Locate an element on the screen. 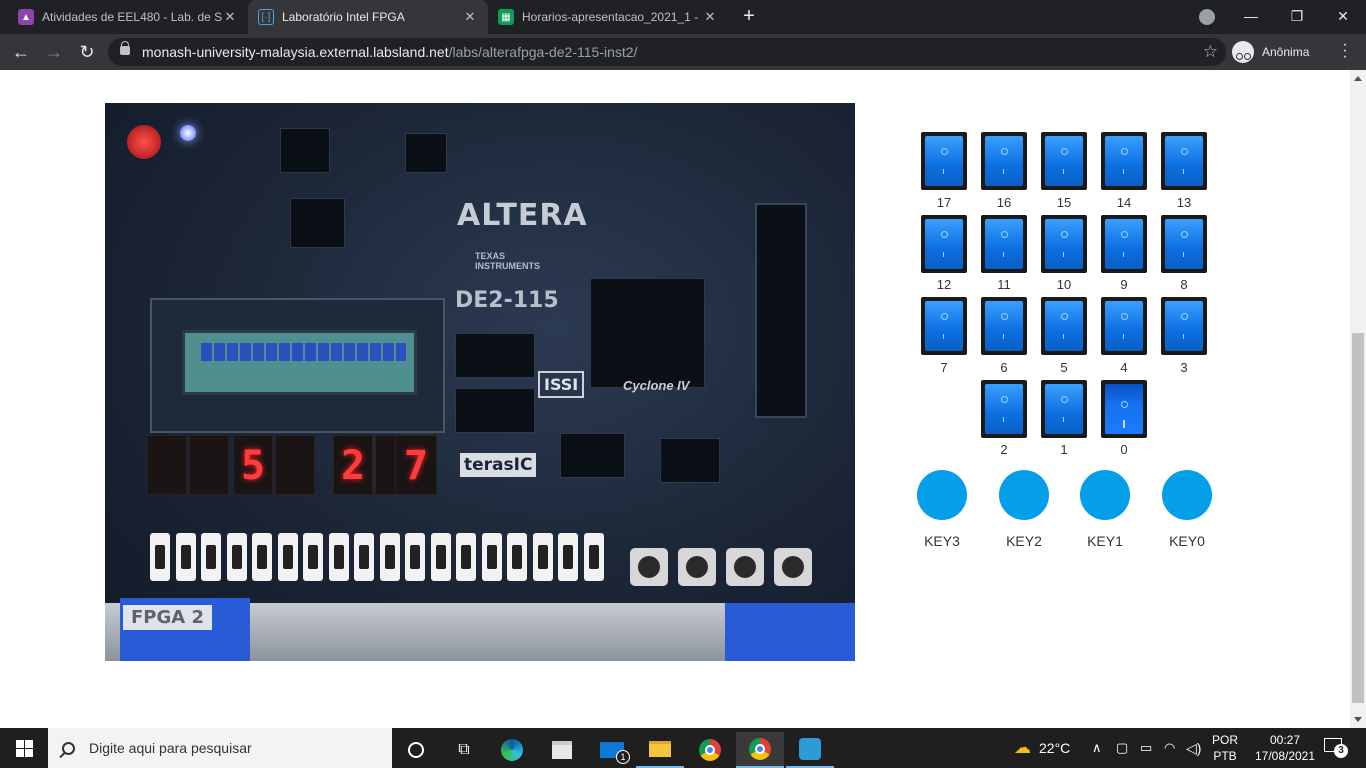 The height and width of the screenshot is (768, 1366). tab-search-icon is located at coordinates (1207, 17).